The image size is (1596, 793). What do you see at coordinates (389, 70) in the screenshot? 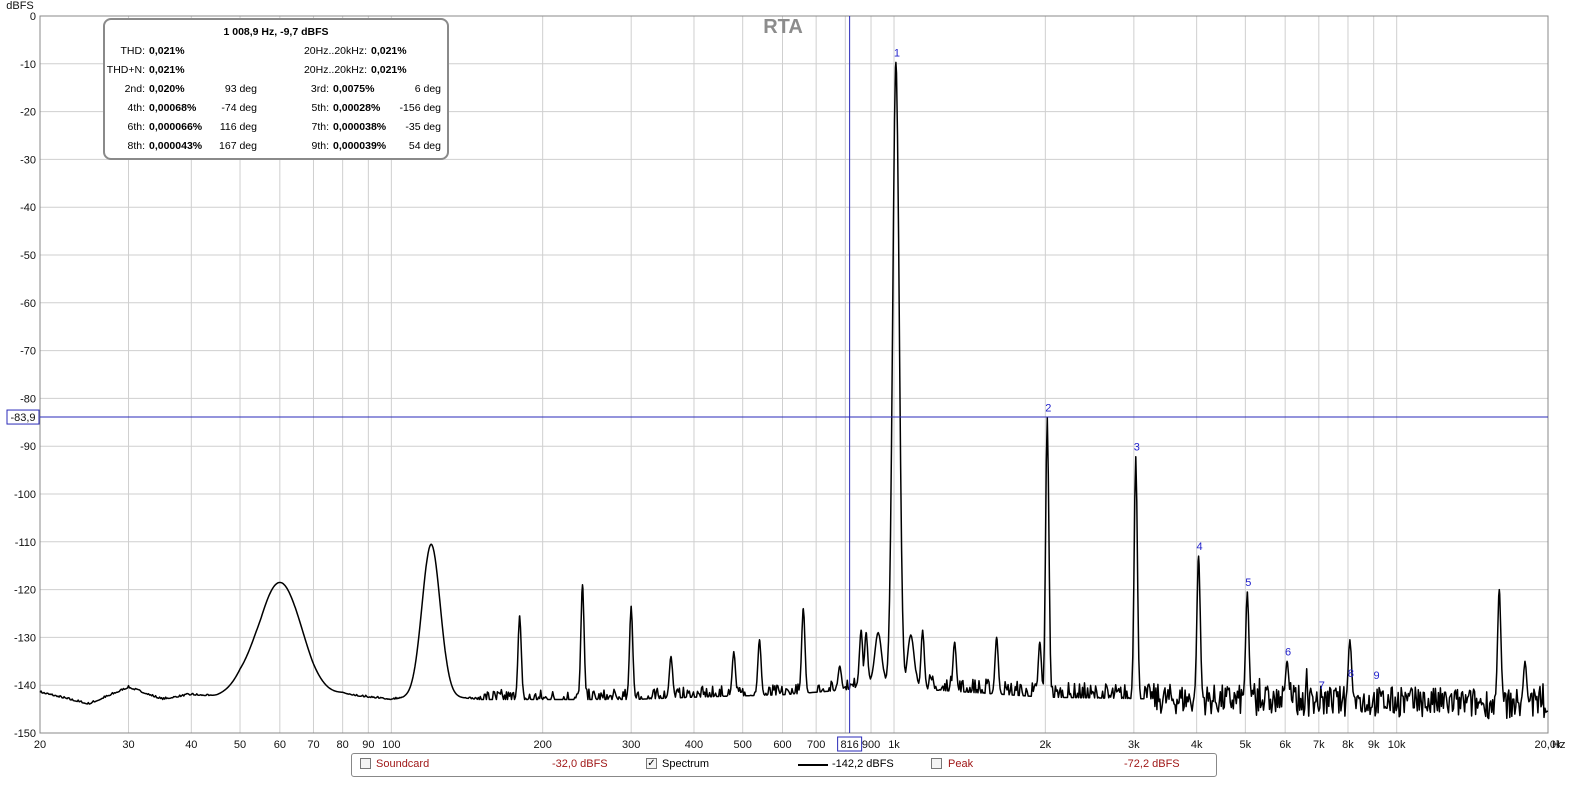
I see `thdn-range-value: 0,021%` at bounding box center [389, 70].